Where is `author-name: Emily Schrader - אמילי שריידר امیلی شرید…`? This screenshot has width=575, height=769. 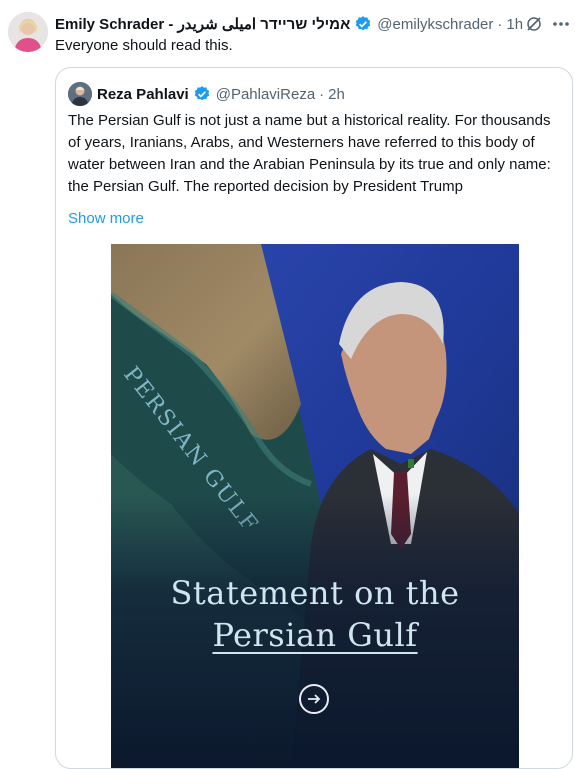
author-name: Emily Schrader - אמילי שריידר امیلی شرید… is located at coordinates (202, 24).